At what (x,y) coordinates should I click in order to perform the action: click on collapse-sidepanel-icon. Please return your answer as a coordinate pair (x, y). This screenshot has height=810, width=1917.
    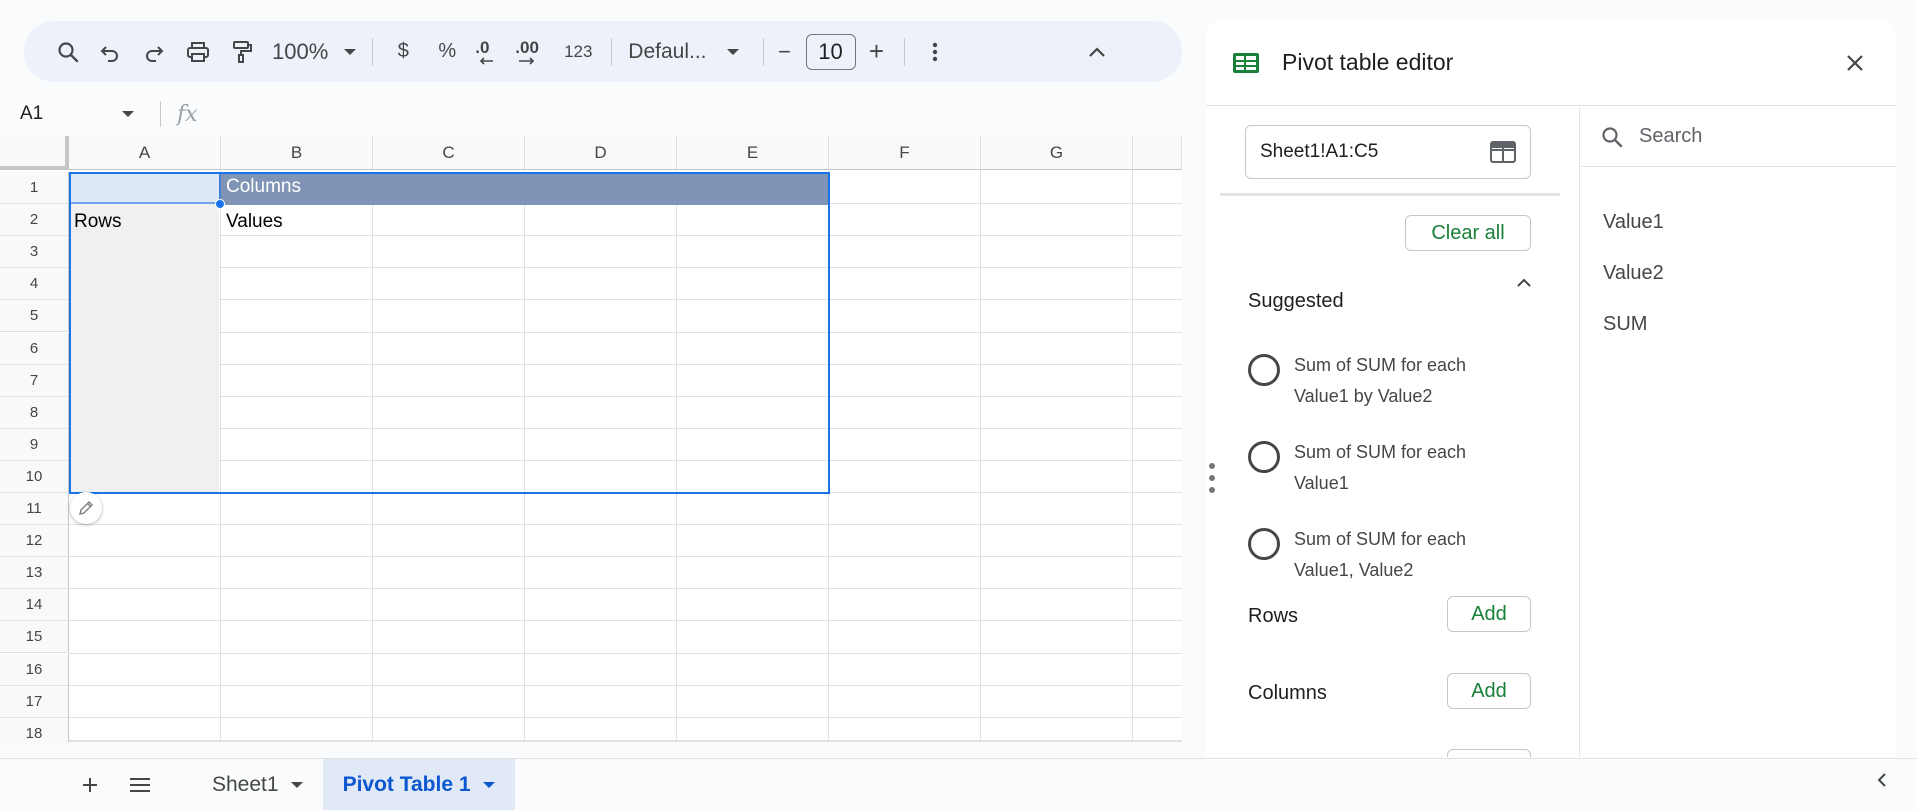
    Looking at the image, I should click on (1882, 782).